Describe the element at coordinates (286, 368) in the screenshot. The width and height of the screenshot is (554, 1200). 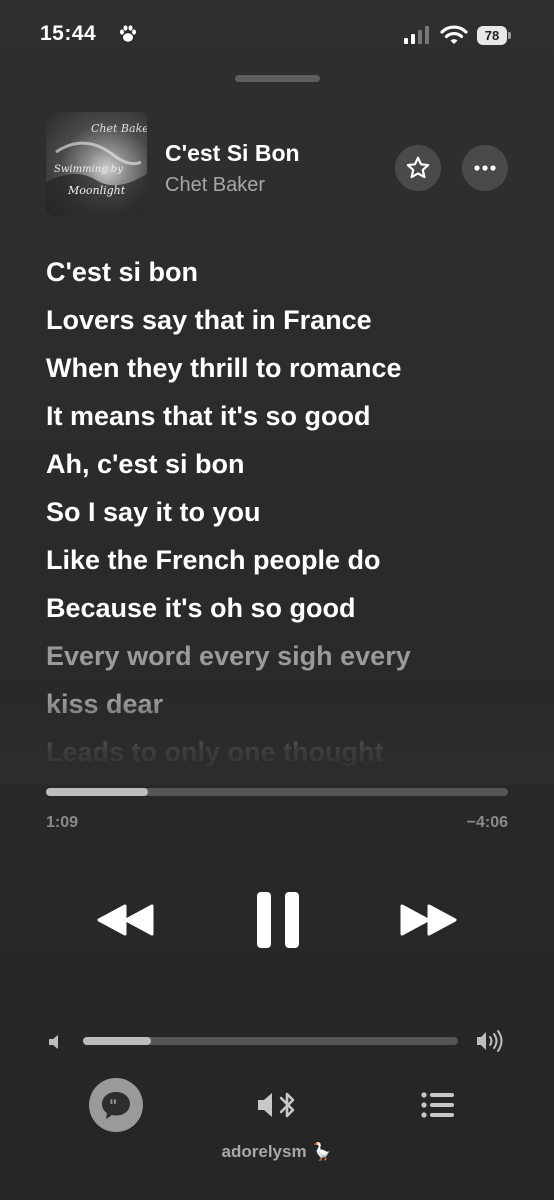
I see `lyric-line: When they thrill to romance` at that location.